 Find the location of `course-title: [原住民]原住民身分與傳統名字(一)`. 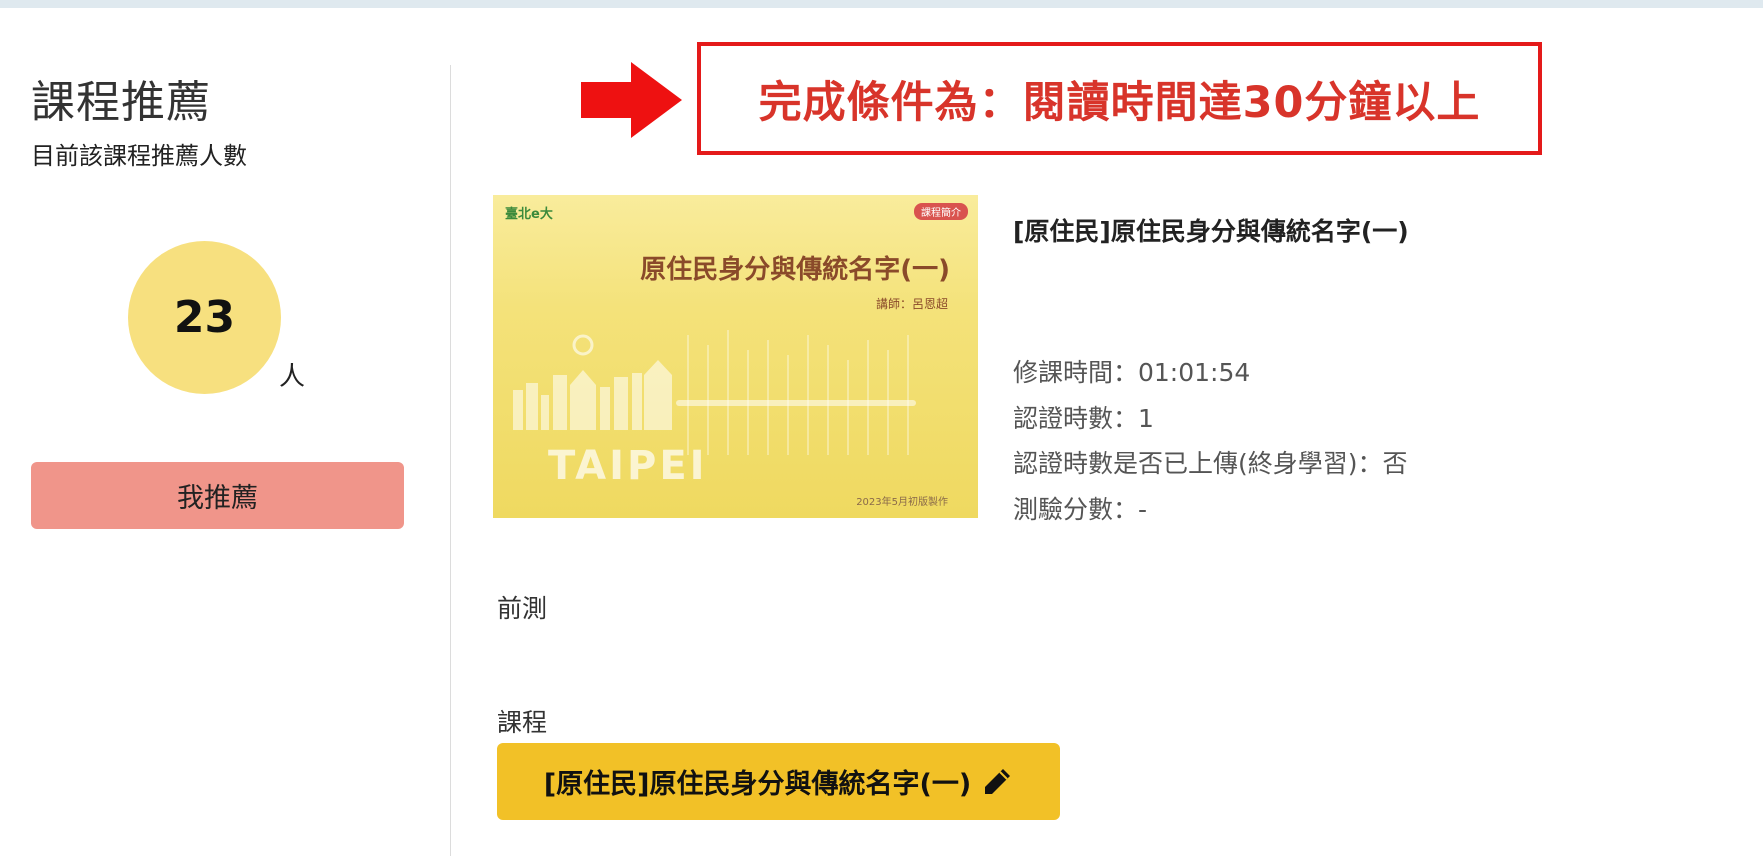

course-title: [原住民]原住民身分與傳統名字(一) is located at coordinates (1211, 231).